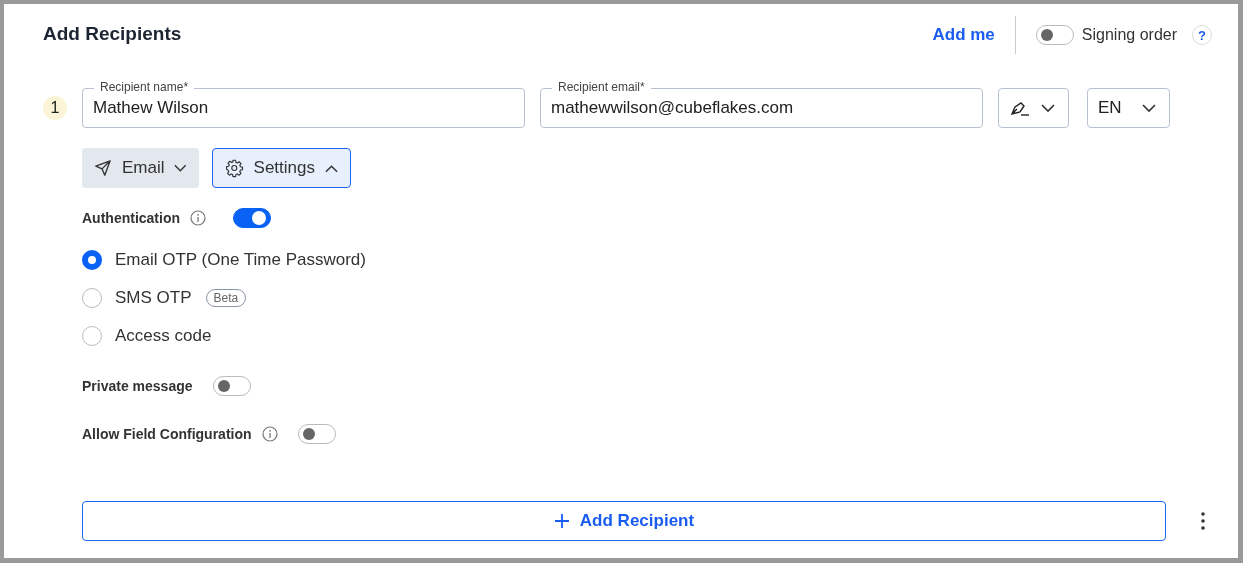  Describe the element at coordinates (601, 87) in the screenshot. I see `field-label: Recipient email*` at that location.